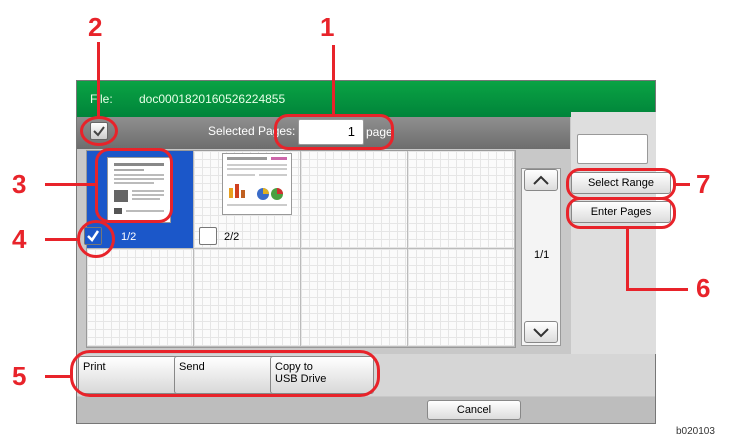 This screenshot has height=437, width=733. What do you see at coordinates (327, 27) in the screenshot?
I see `callout-number-1: 1` at bounding box center [327, 27].